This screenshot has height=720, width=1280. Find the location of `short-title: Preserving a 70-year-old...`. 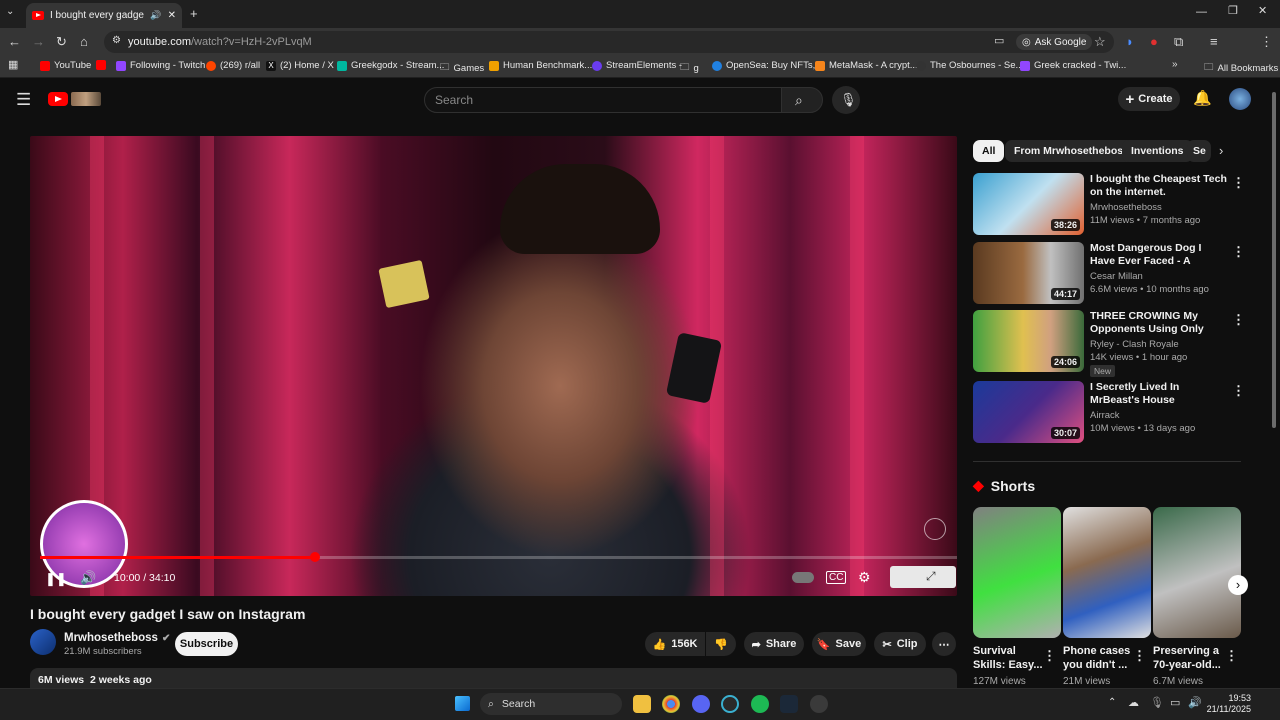

short-title: Preserving a 70-year-old... is located at coordinates (1191, 658).